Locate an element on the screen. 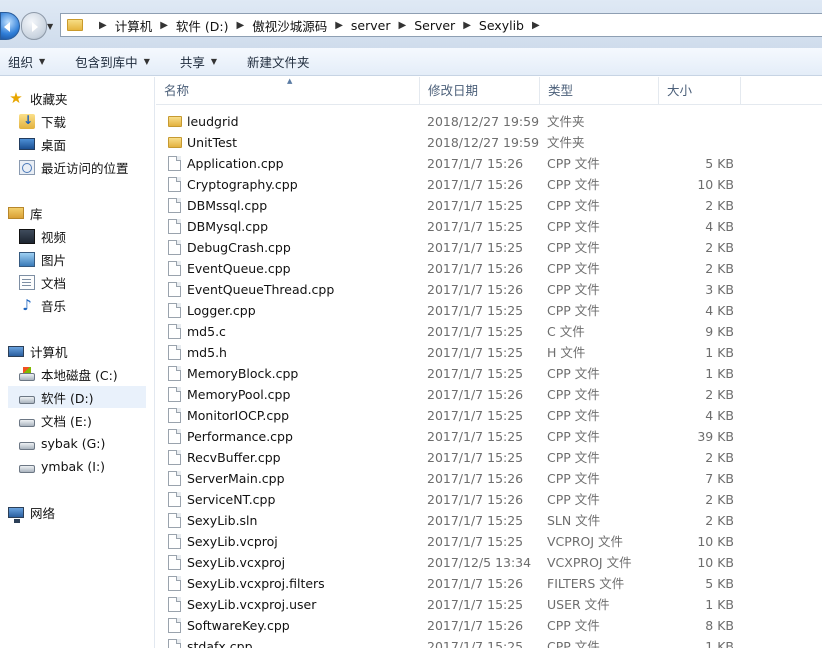  file-name: DBMysql.cpp is located at coordinates (228, 226).